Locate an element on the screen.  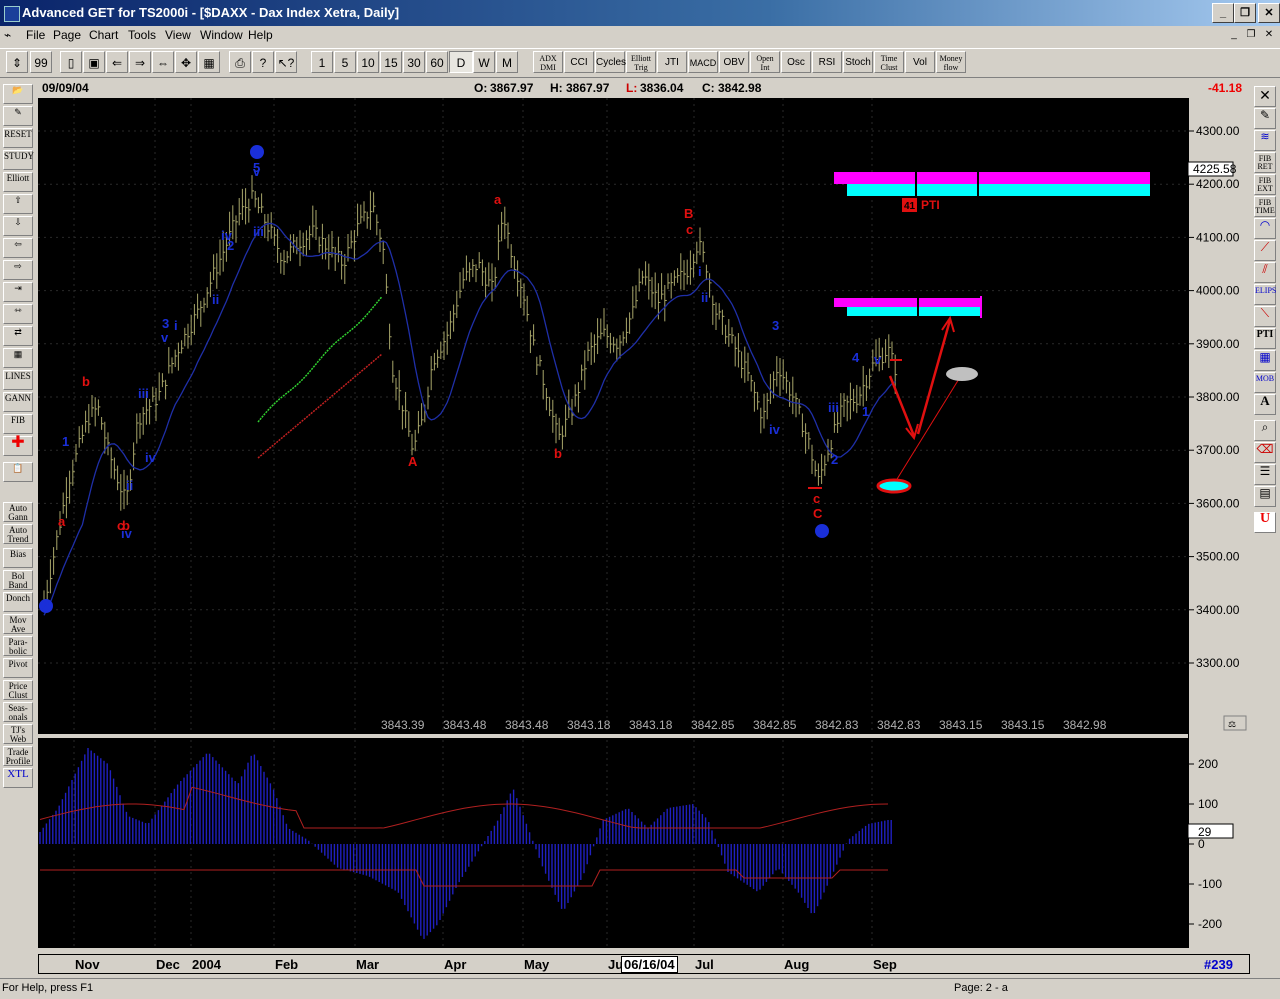
study-cci: CCI is located at coordinates (579, 62).